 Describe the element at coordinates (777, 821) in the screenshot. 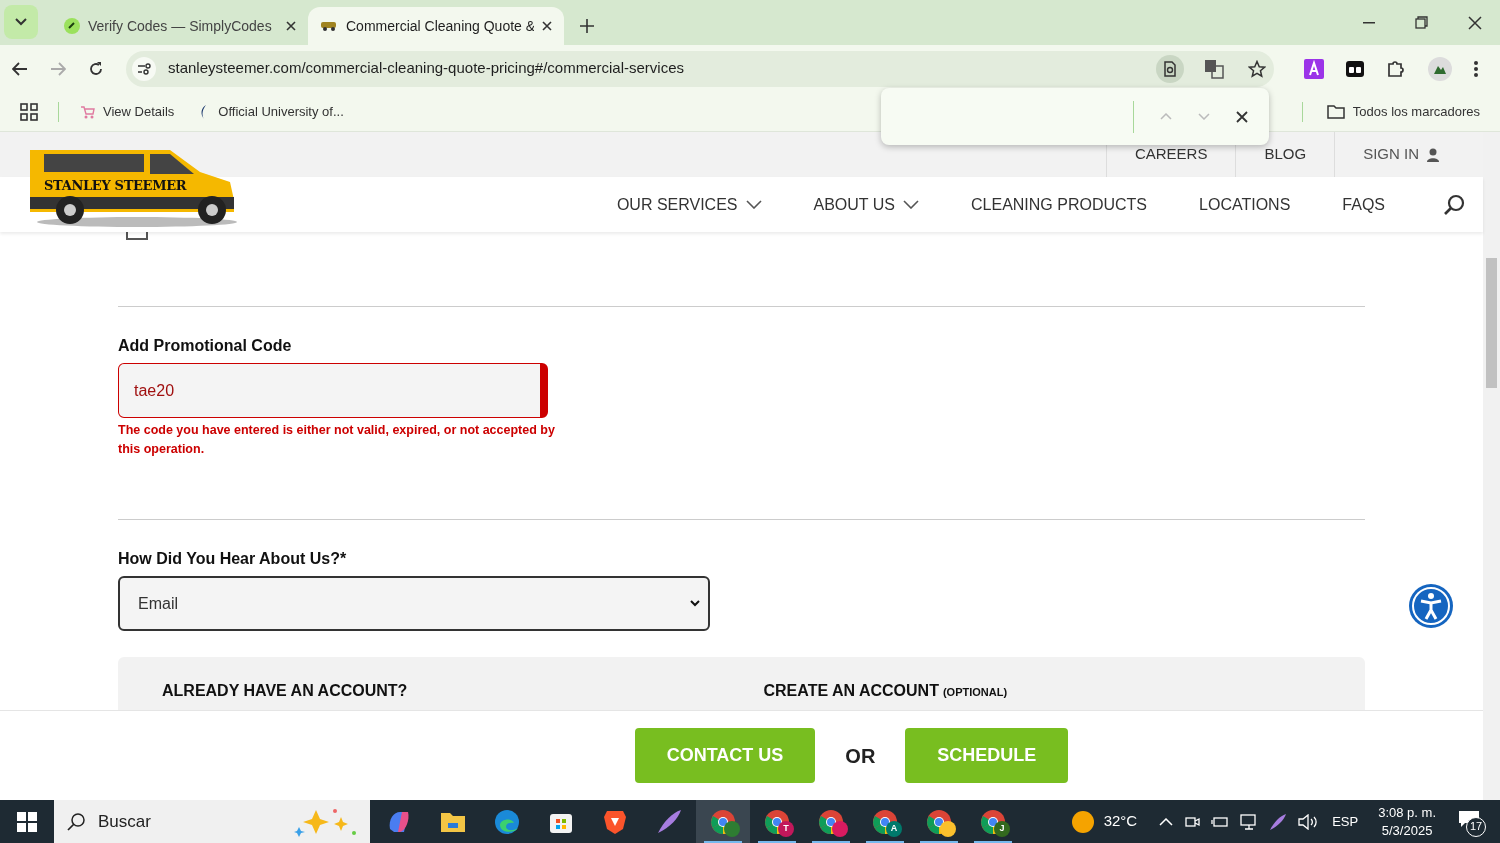

I see `taskbar-app: T` at that location.